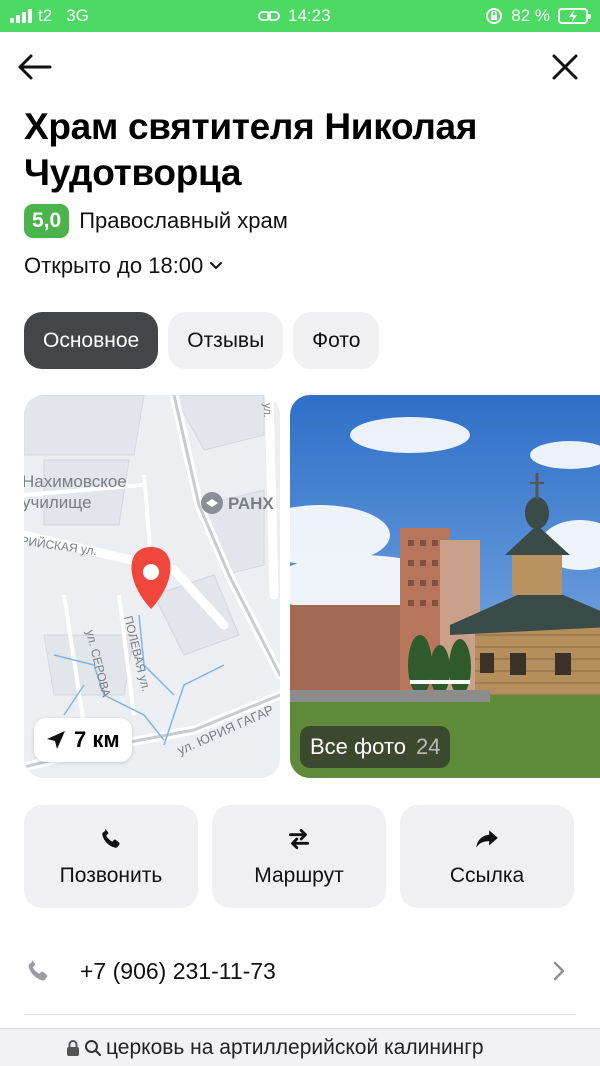  I want to click on map-label-school-1: Нахимовское, so click(75, 481).